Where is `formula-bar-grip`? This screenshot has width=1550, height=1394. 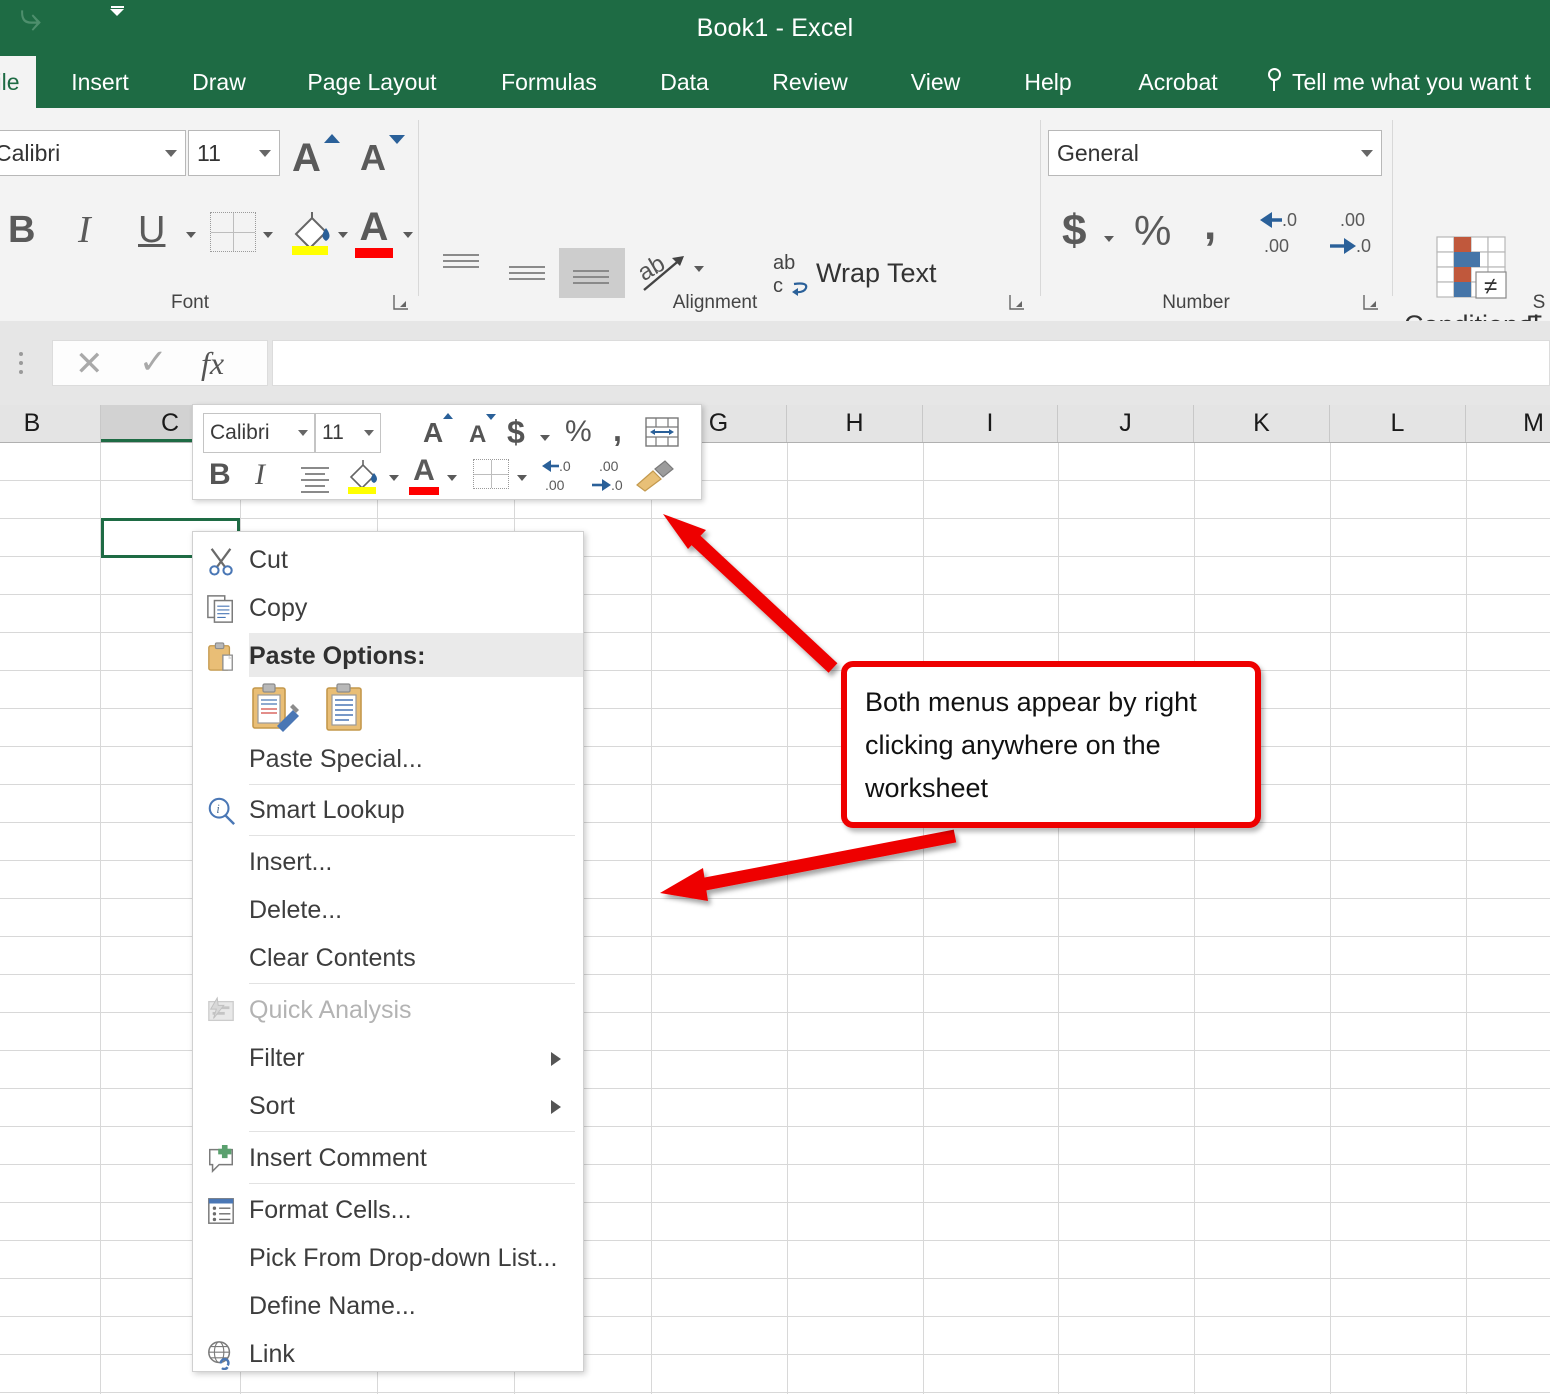
formula-bar-grip is located at coordinates (21, 363).